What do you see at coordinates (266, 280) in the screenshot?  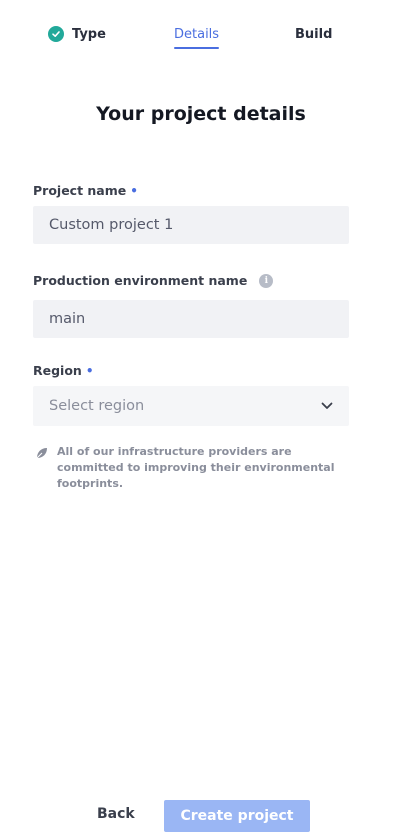 I see `info-icon: i` at bounding box center [266, 280].